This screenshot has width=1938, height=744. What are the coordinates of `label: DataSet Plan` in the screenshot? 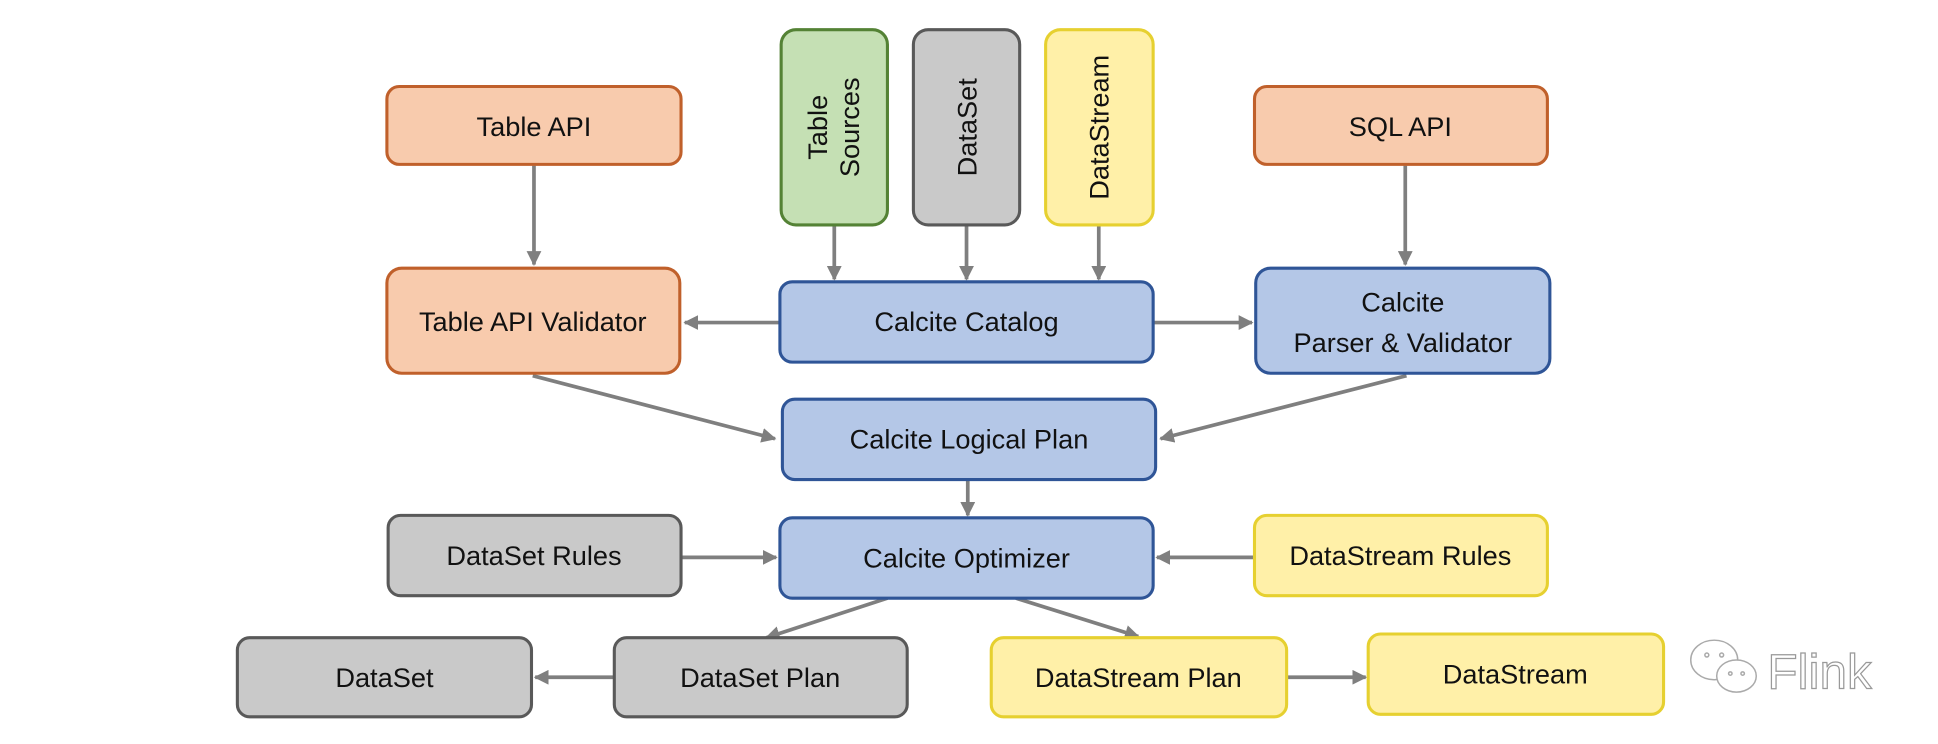 It's located at (760, 677).